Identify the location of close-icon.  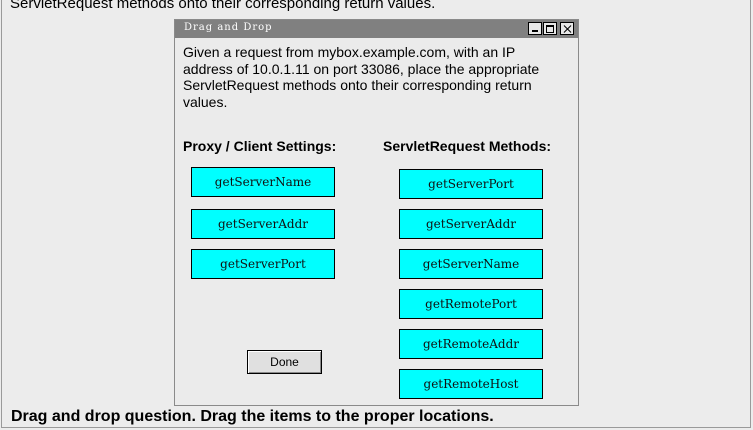
(567, 28).